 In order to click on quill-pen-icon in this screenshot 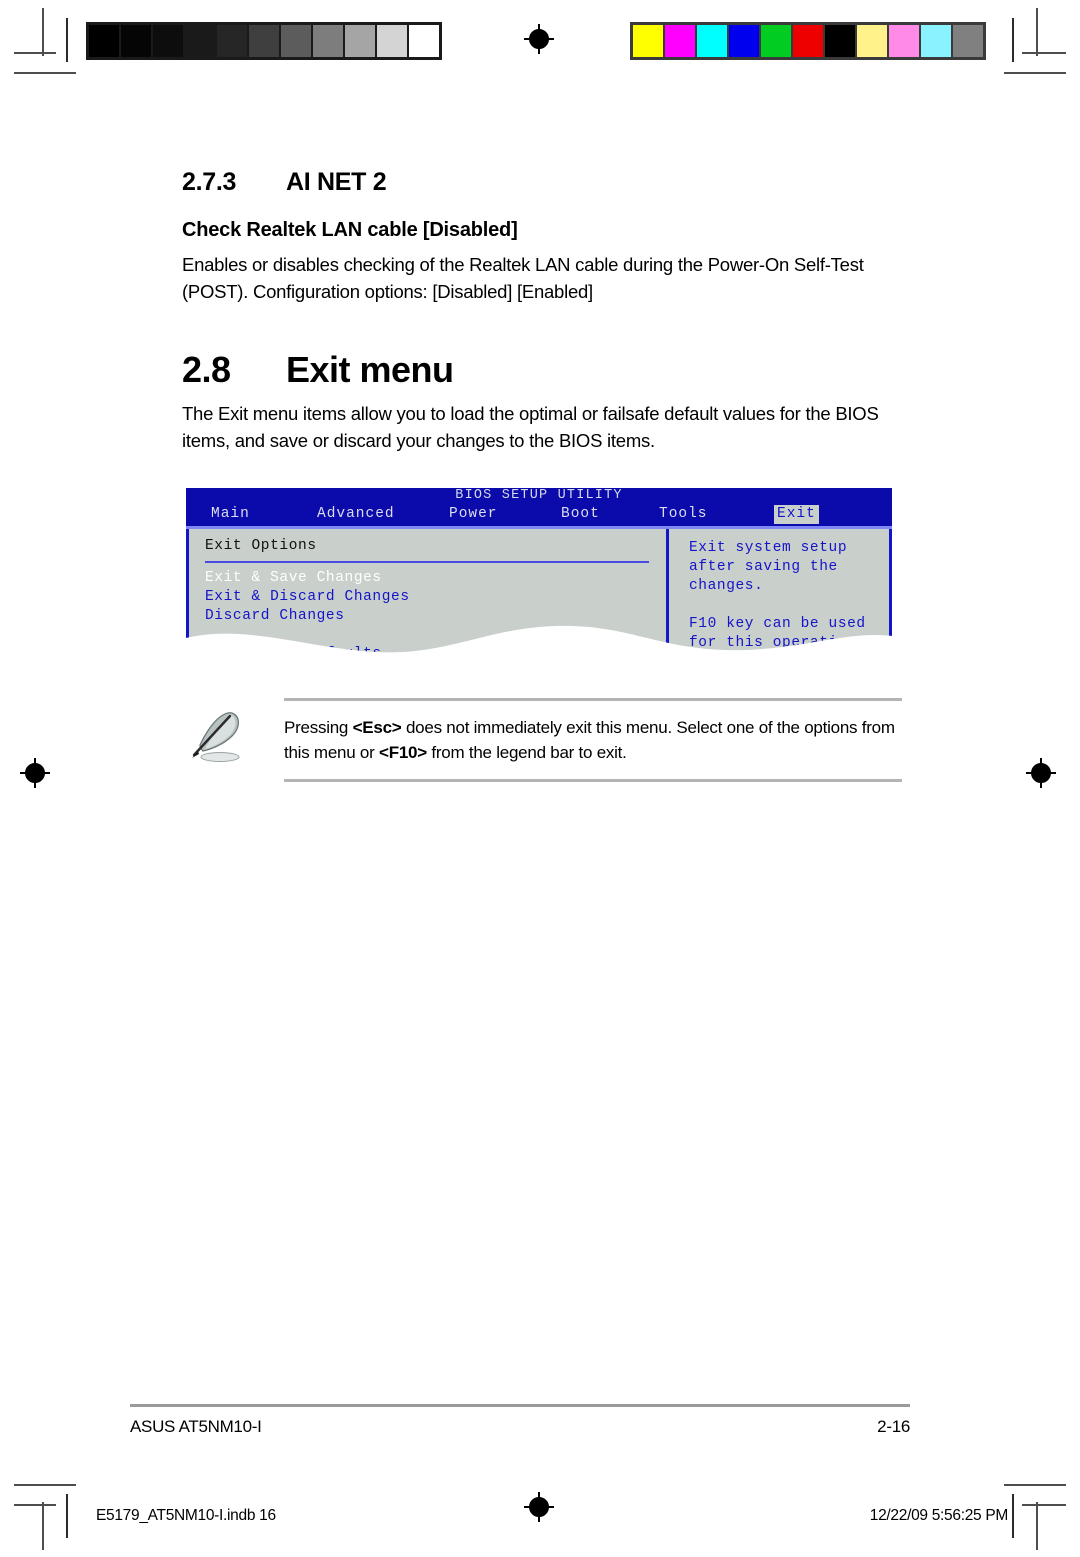, I will do `click(216, 737)`.